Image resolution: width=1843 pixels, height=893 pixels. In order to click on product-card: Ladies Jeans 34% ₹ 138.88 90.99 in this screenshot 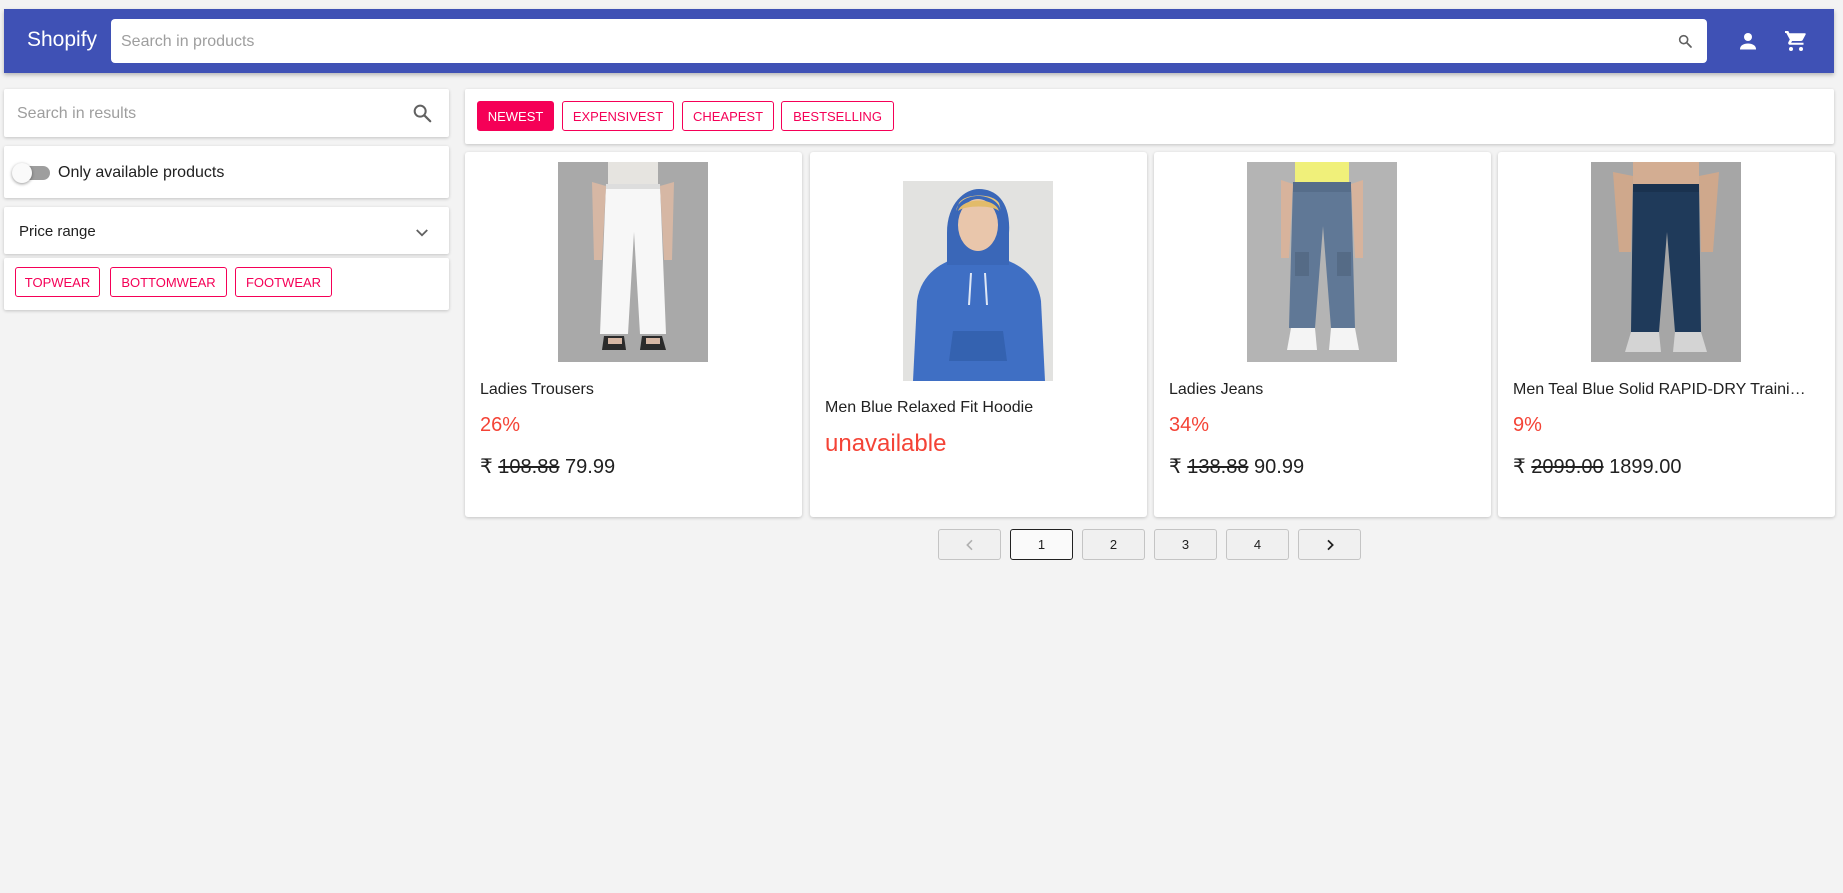, I will do `click(1322, 334)`.